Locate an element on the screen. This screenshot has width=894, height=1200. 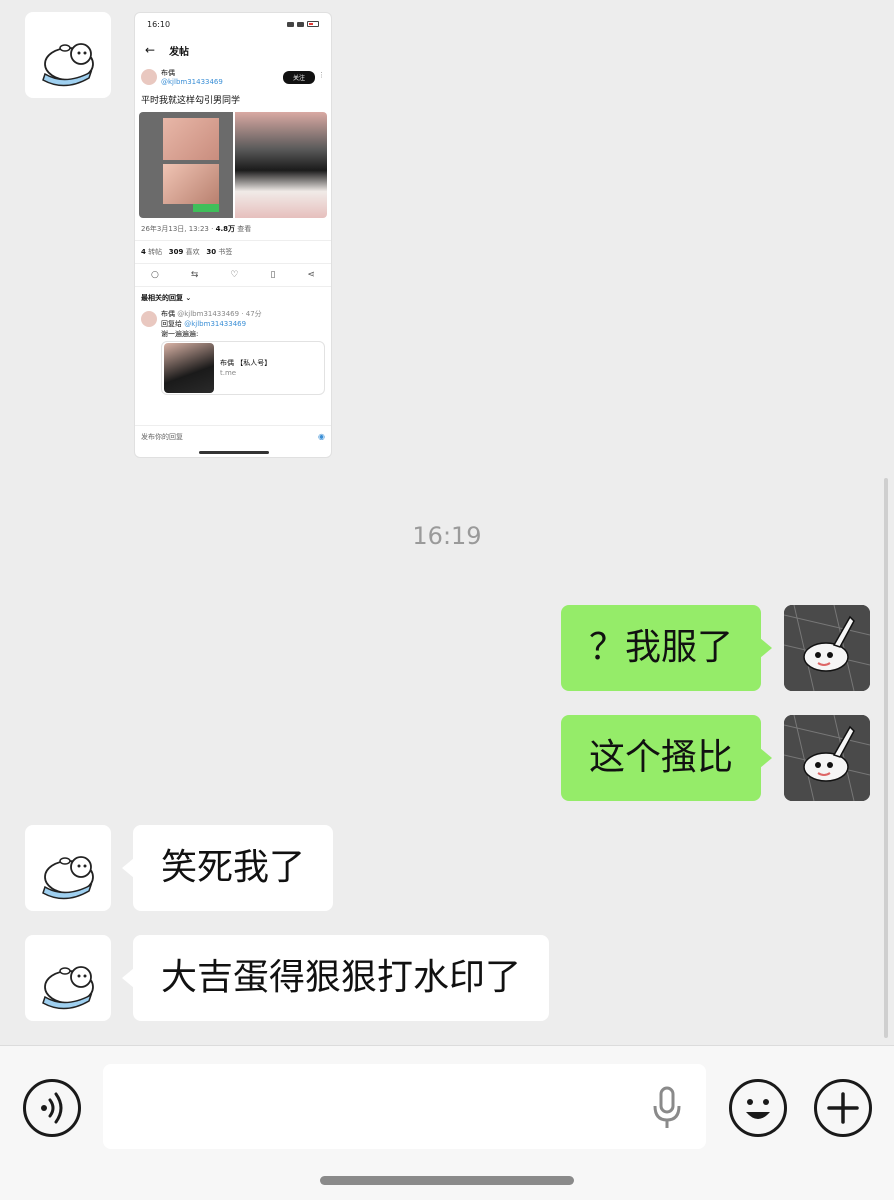
post-meta: 26年3月13日, 13:23 · 4.8万 查看 is located at coordinates (233, 229).